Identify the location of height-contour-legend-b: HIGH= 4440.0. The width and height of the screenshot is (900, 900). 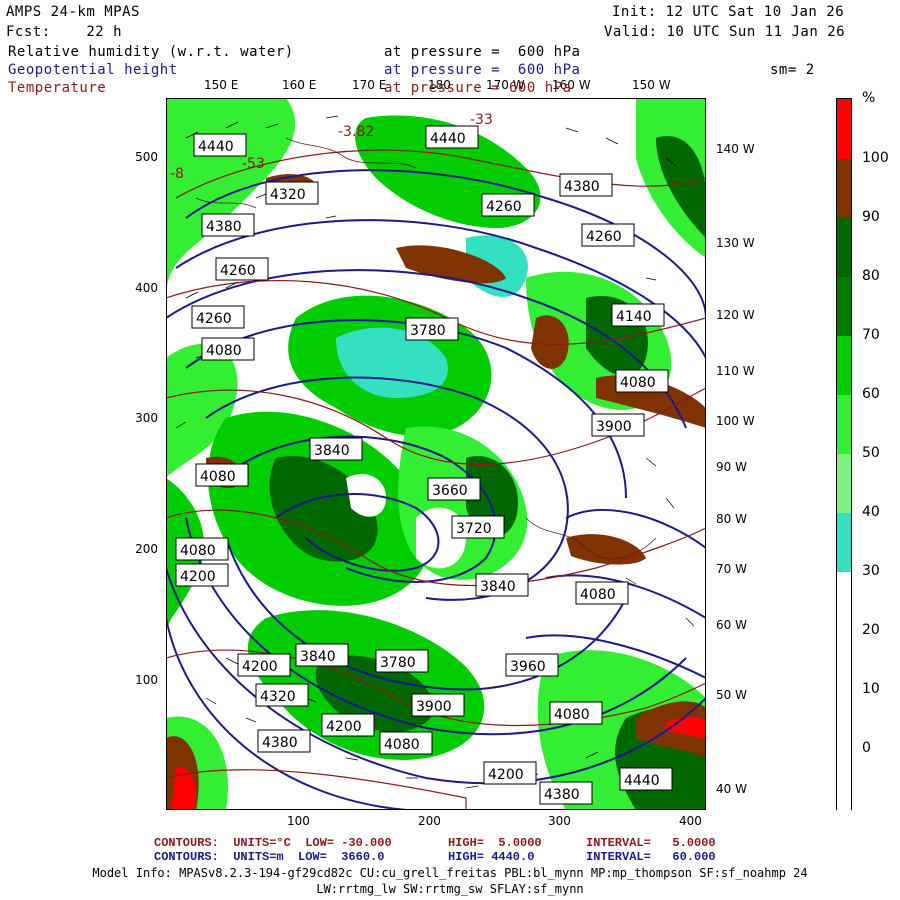
(491, 857).